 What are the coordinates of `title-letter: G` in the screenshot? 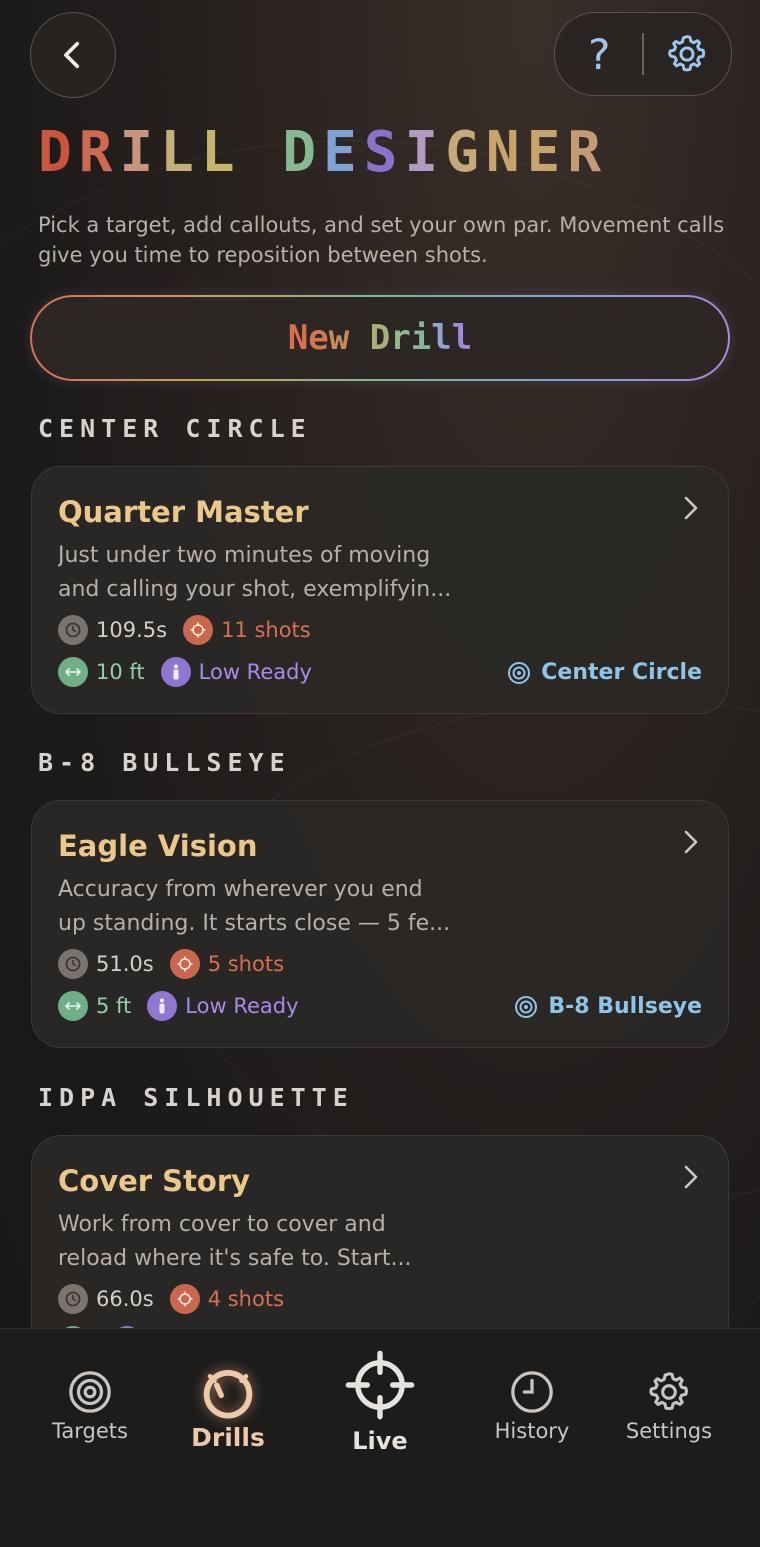 It's located at (465, 152).